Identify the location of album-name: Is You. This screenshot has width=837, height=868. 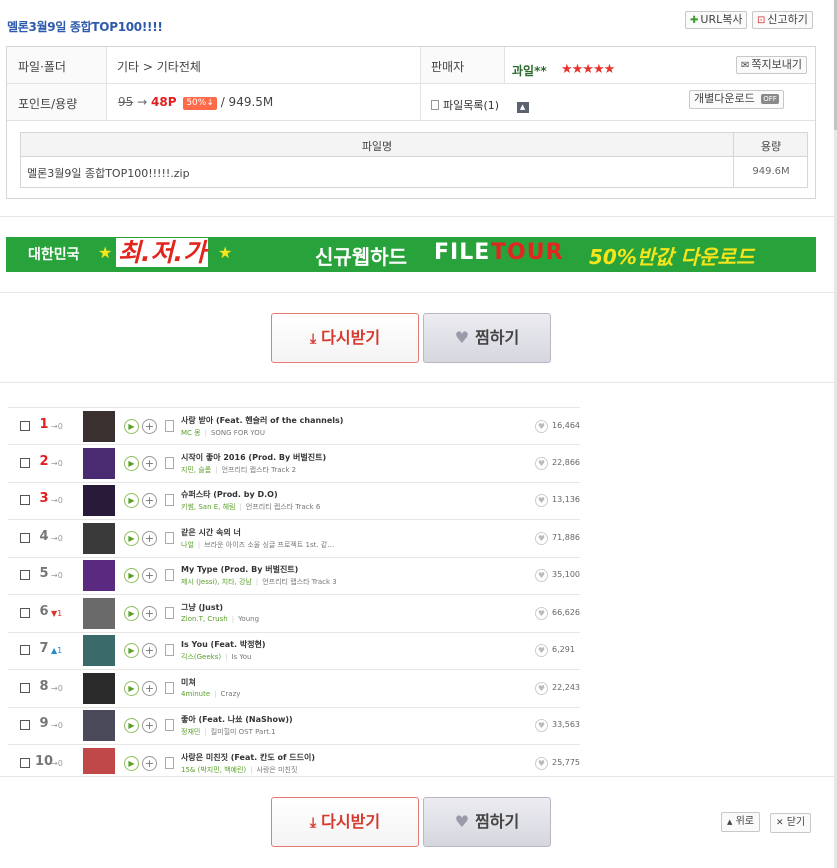
(241, 657).